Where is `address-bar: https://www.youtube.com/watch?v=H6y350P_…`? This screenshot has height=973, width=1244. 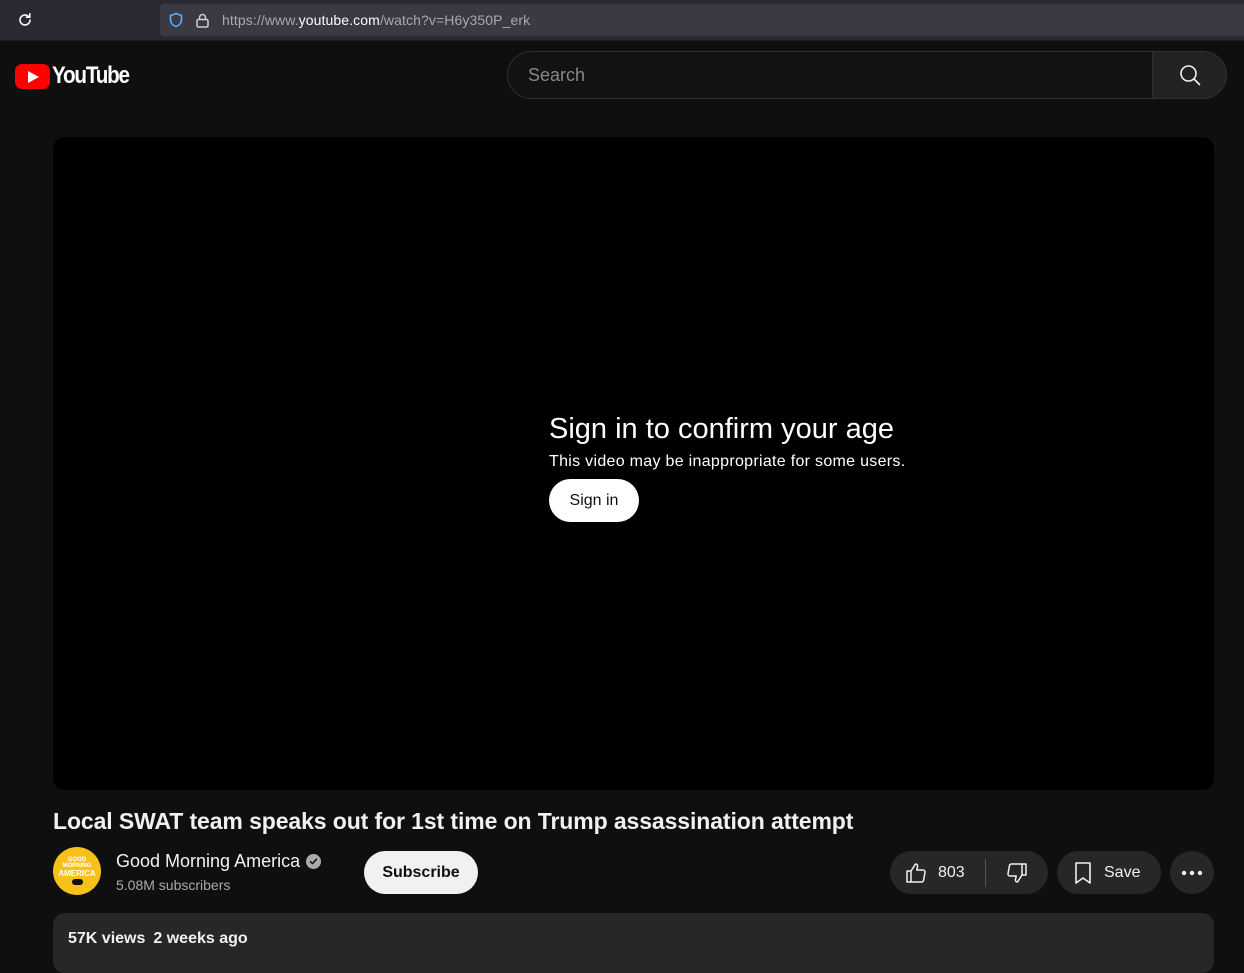
address-bar: https://www.youtube.com/watch?v=H6y350P_… is located at coordinates (702, 20).